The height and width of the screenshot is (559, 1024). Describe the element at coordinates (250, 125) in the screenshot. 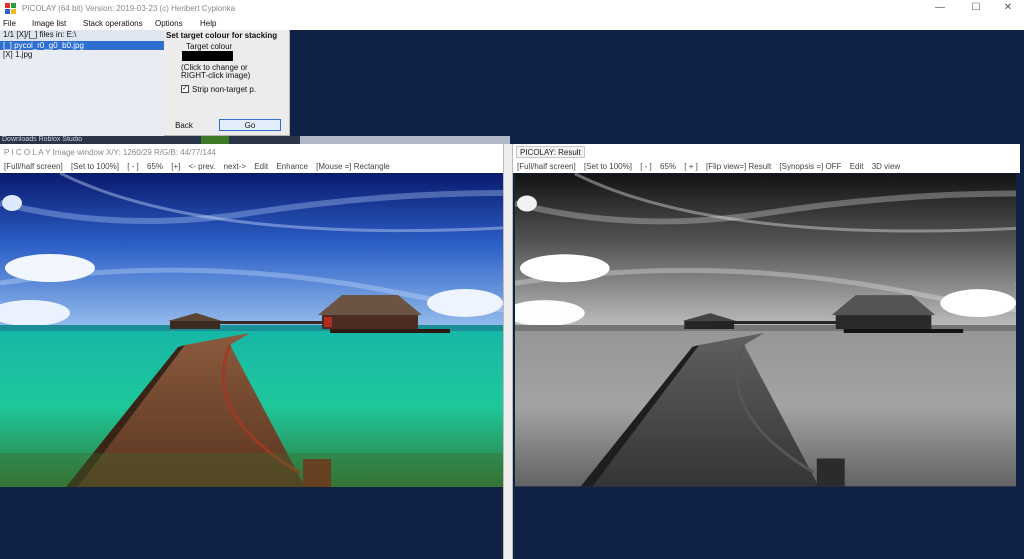

I see `go-button: Go` at that location.